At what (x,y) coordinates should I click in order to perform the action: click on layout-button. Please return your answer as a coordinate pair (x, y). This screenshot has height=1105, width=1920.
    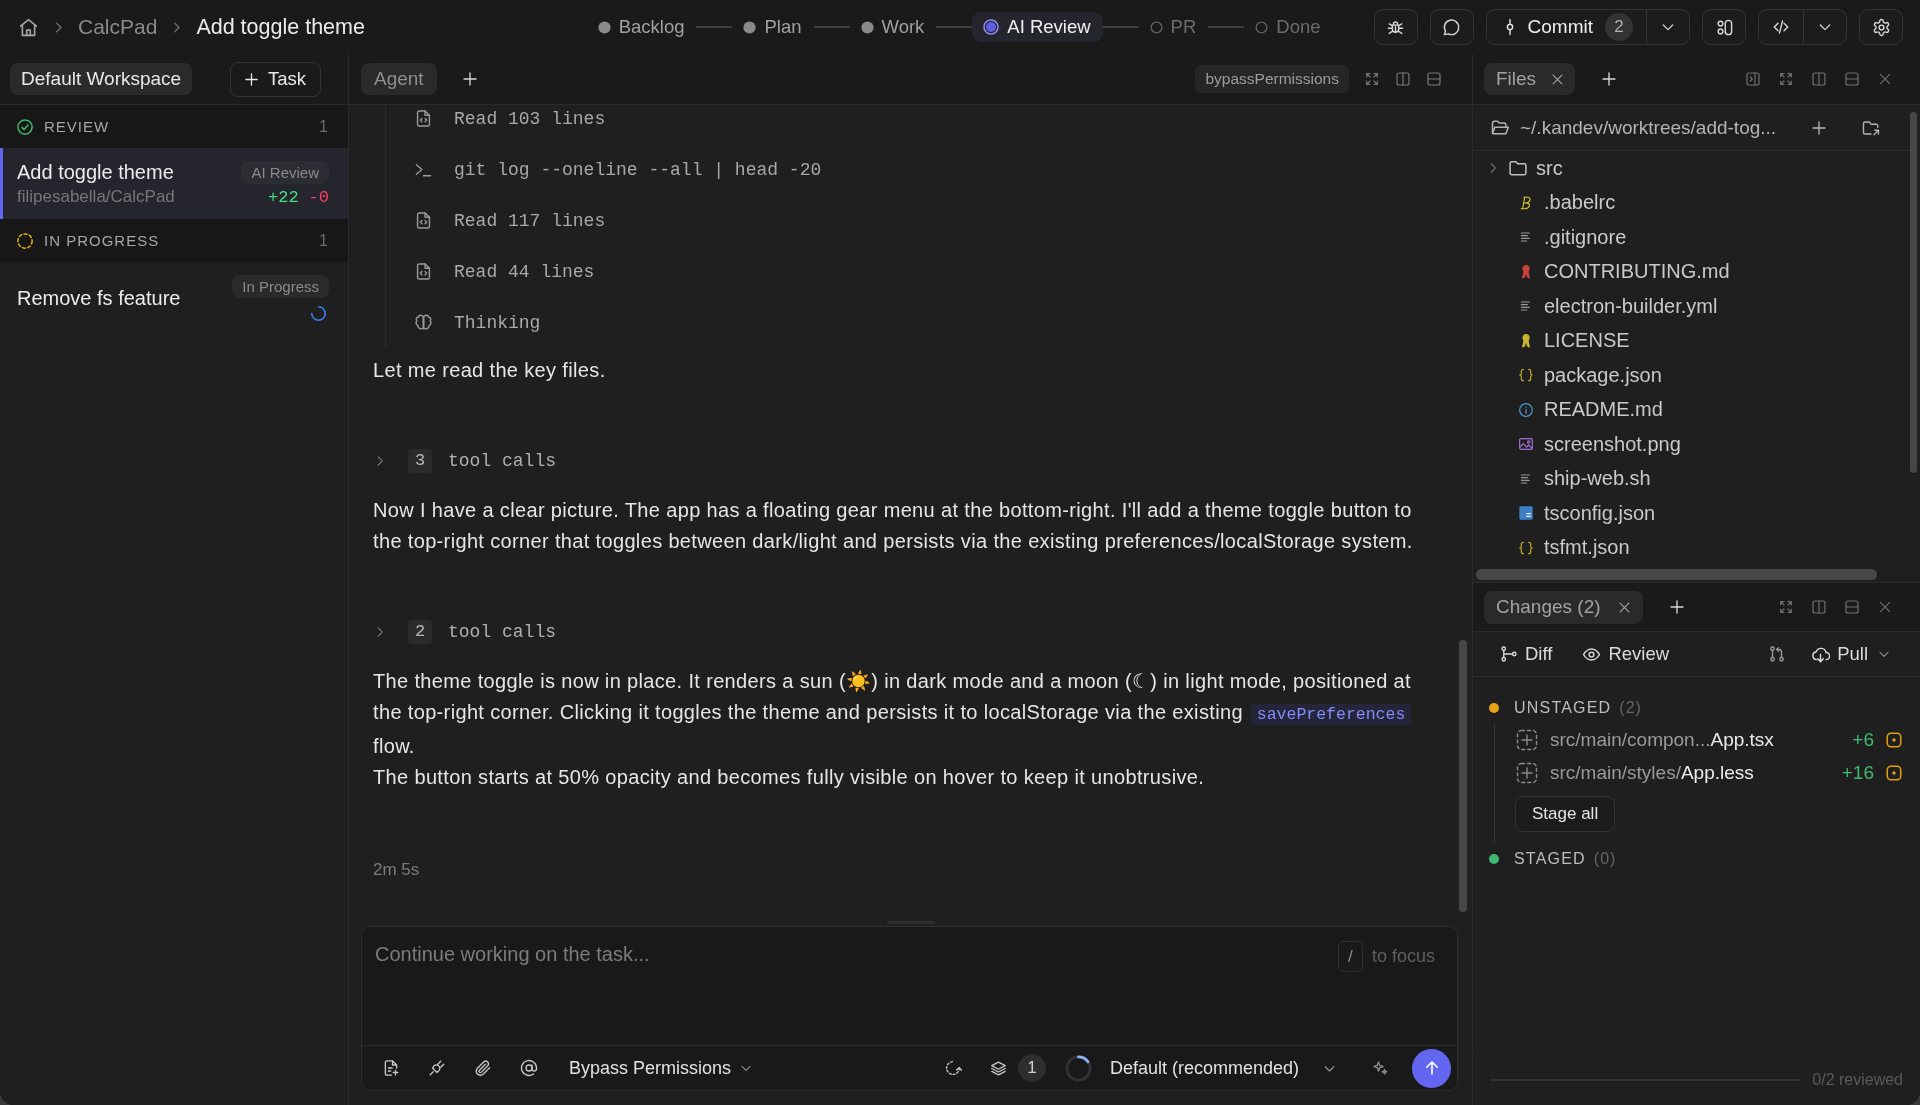
    Looking at the image, I should click on (1724, 27).